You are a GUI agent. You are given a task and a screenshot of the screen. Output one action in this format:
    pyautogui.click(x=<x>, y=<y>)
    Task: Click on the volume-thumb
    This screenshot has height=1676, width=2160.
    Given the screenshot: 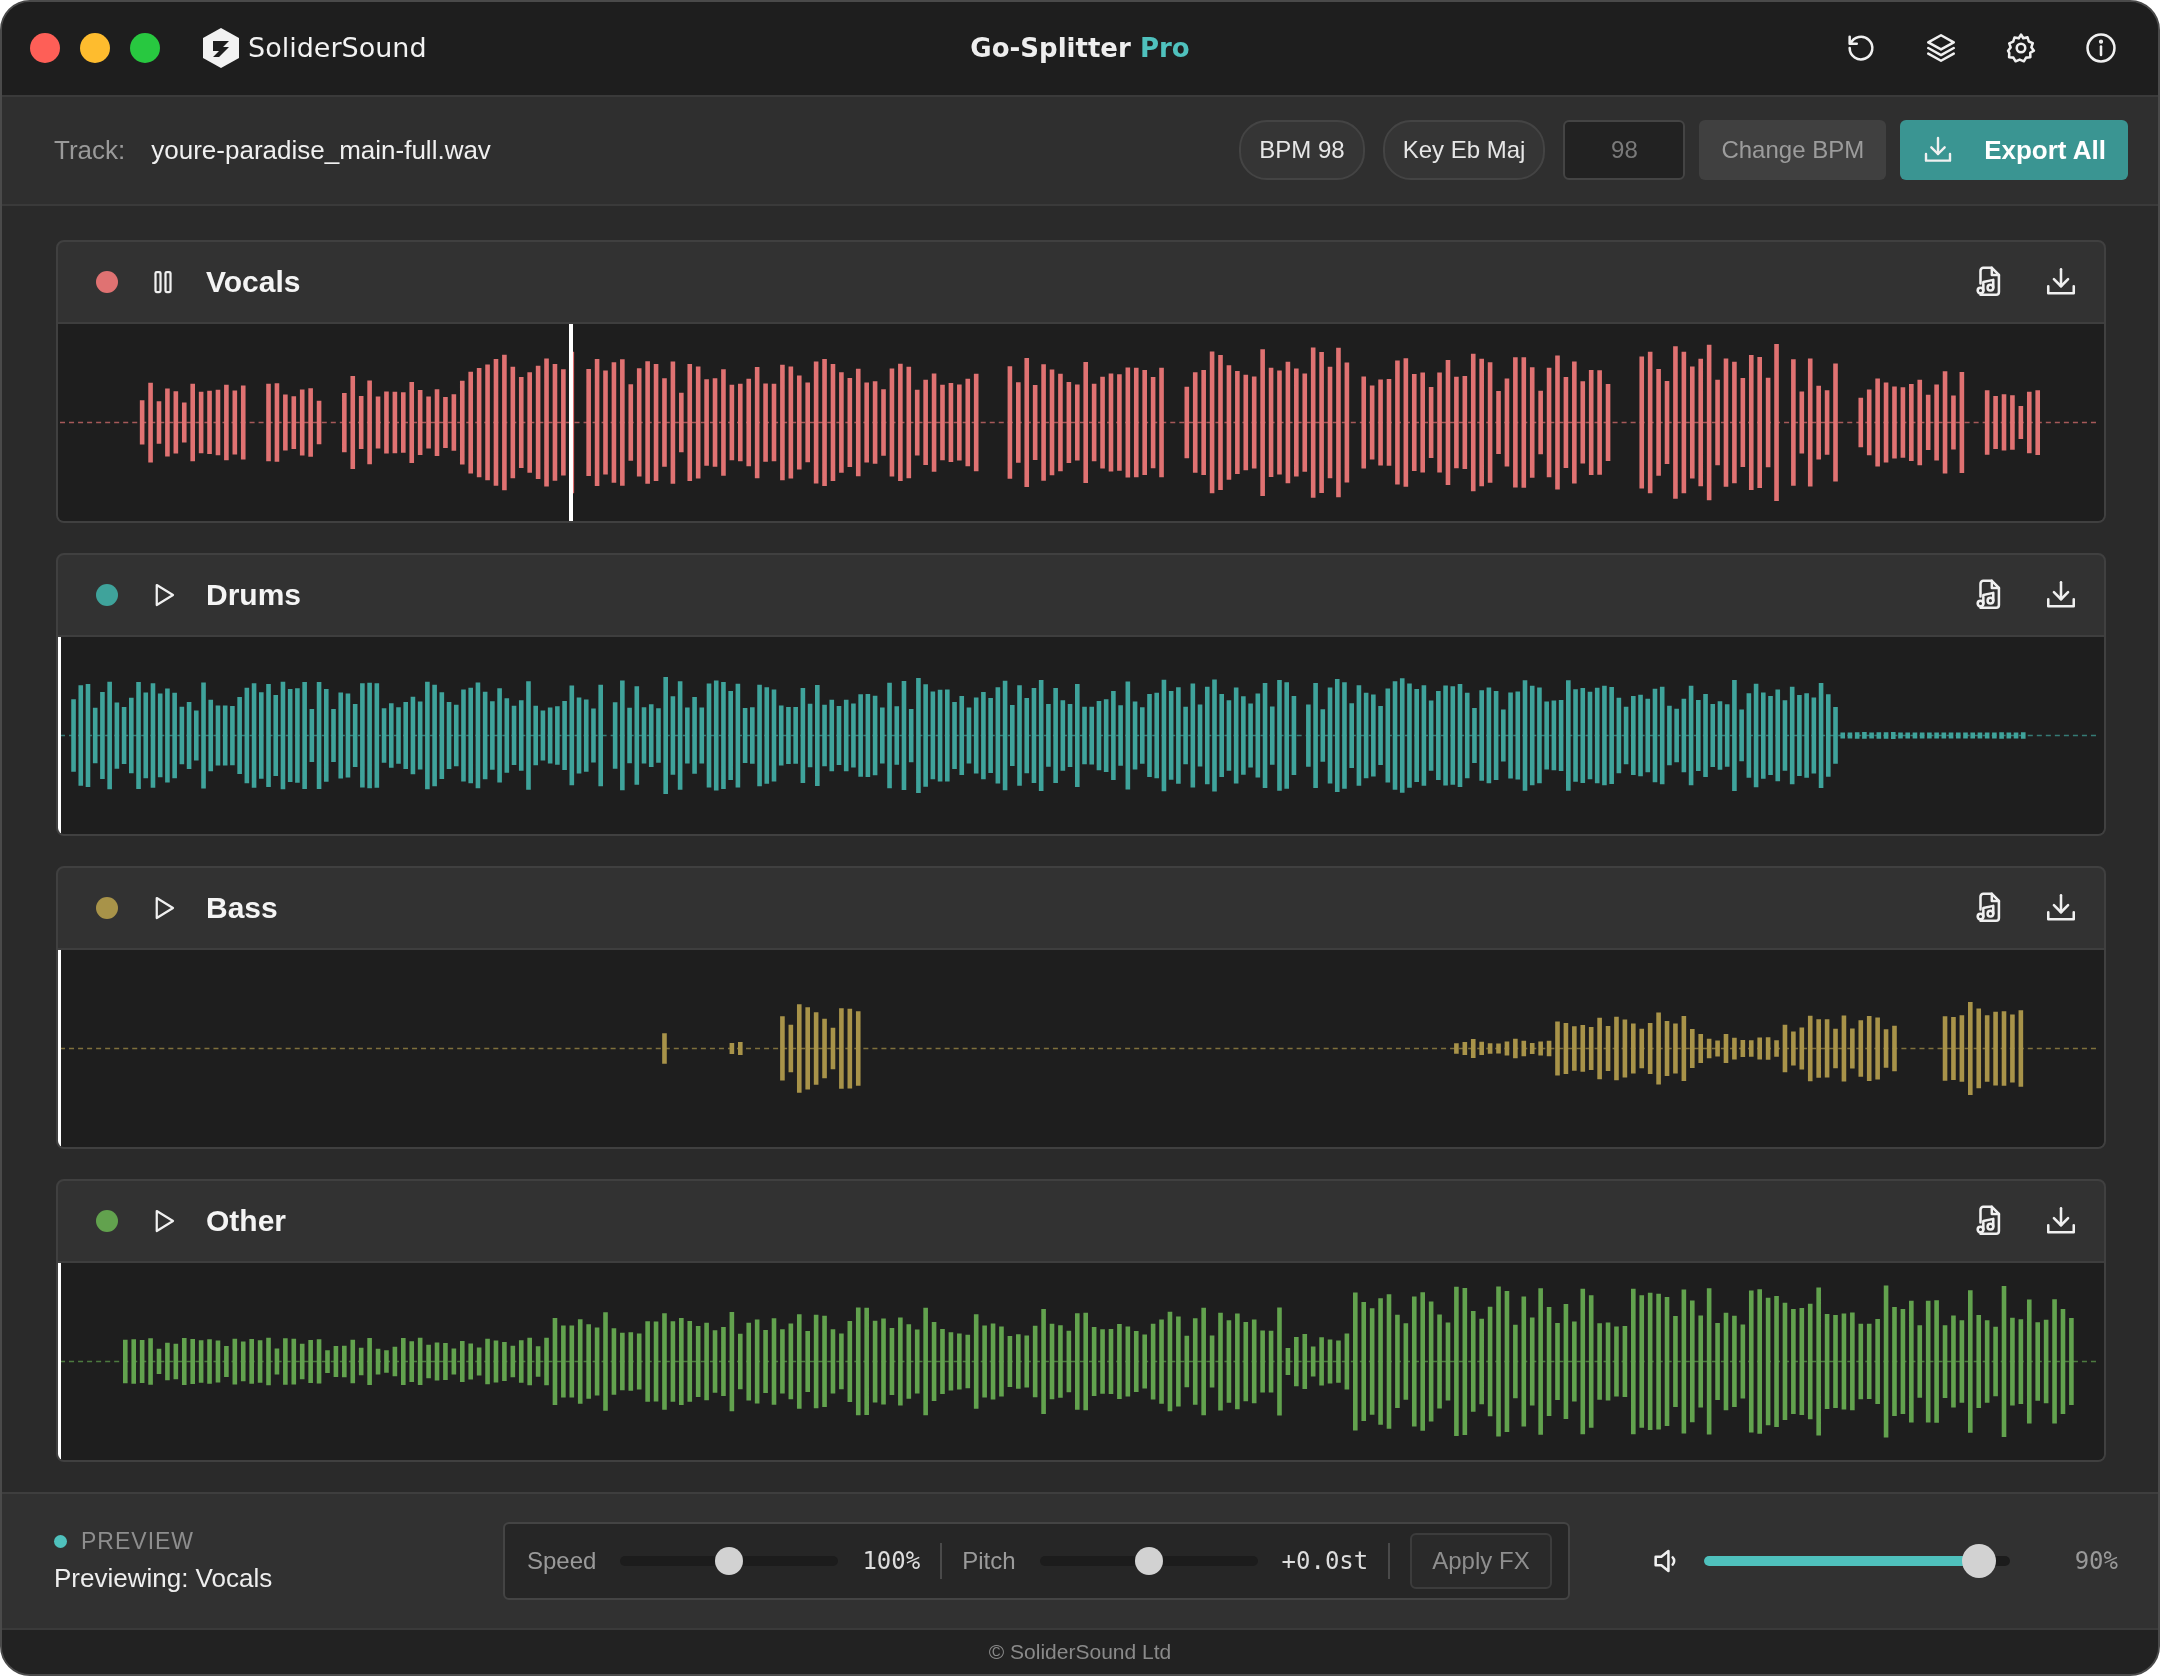 What is the action you would take?
    pyautogui.click(x=1979, y=1561)
    